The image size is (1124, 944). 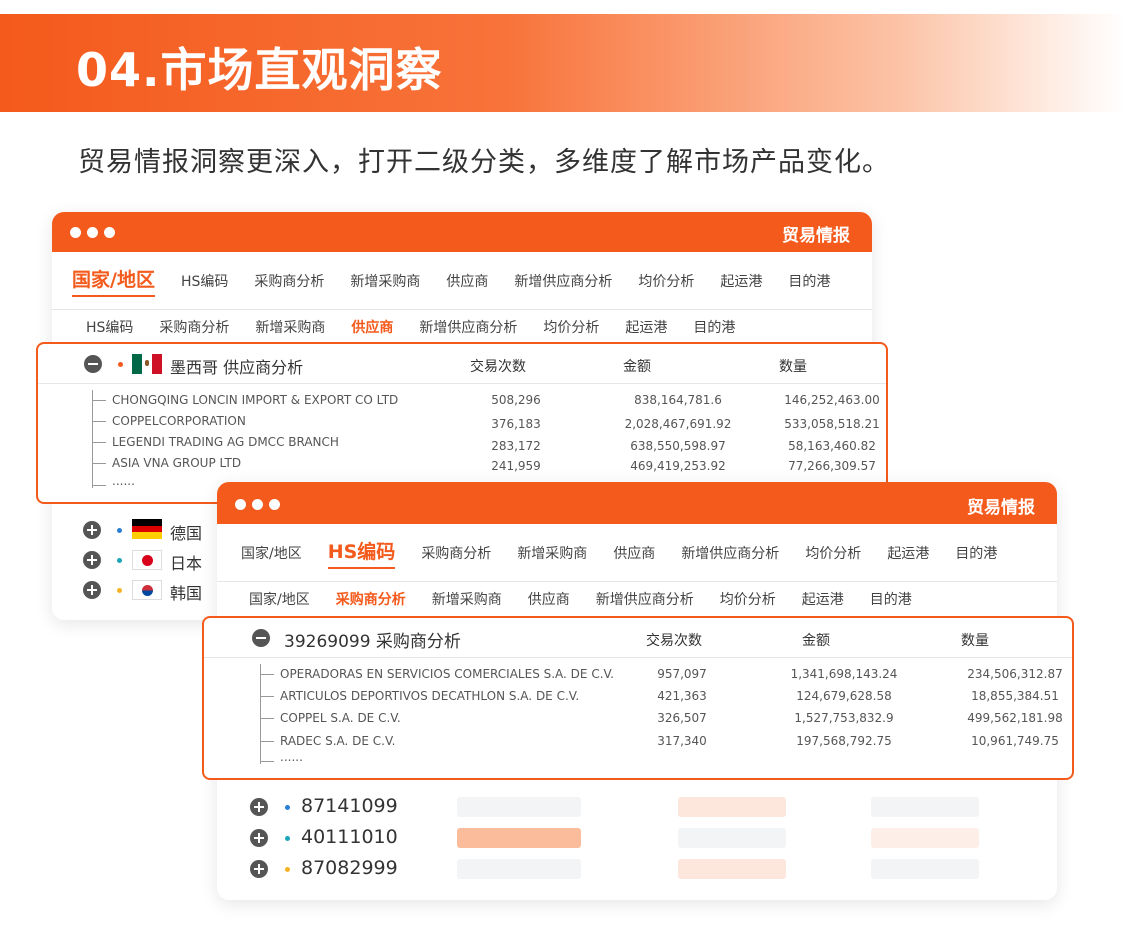 I want to click on cell-quantity: 77,266,309.57, so click(x=832, y=466).